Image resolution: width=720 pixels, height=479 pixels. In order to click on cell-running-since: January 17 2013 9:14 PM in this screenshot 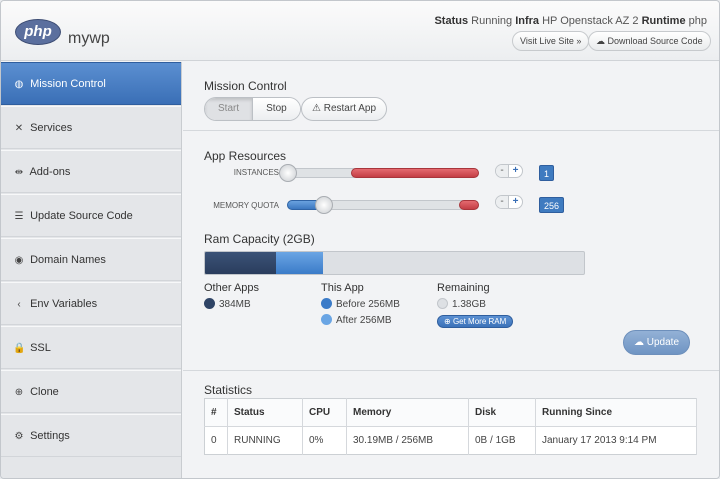, I will do `click(616, 440)`.